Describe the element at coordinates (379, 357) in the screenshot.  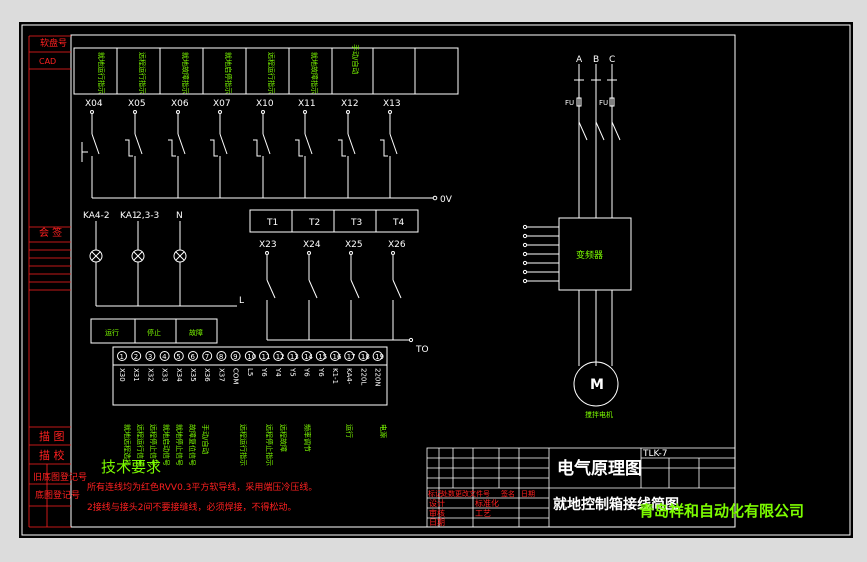
I see `terminal-number: 19` at that location.